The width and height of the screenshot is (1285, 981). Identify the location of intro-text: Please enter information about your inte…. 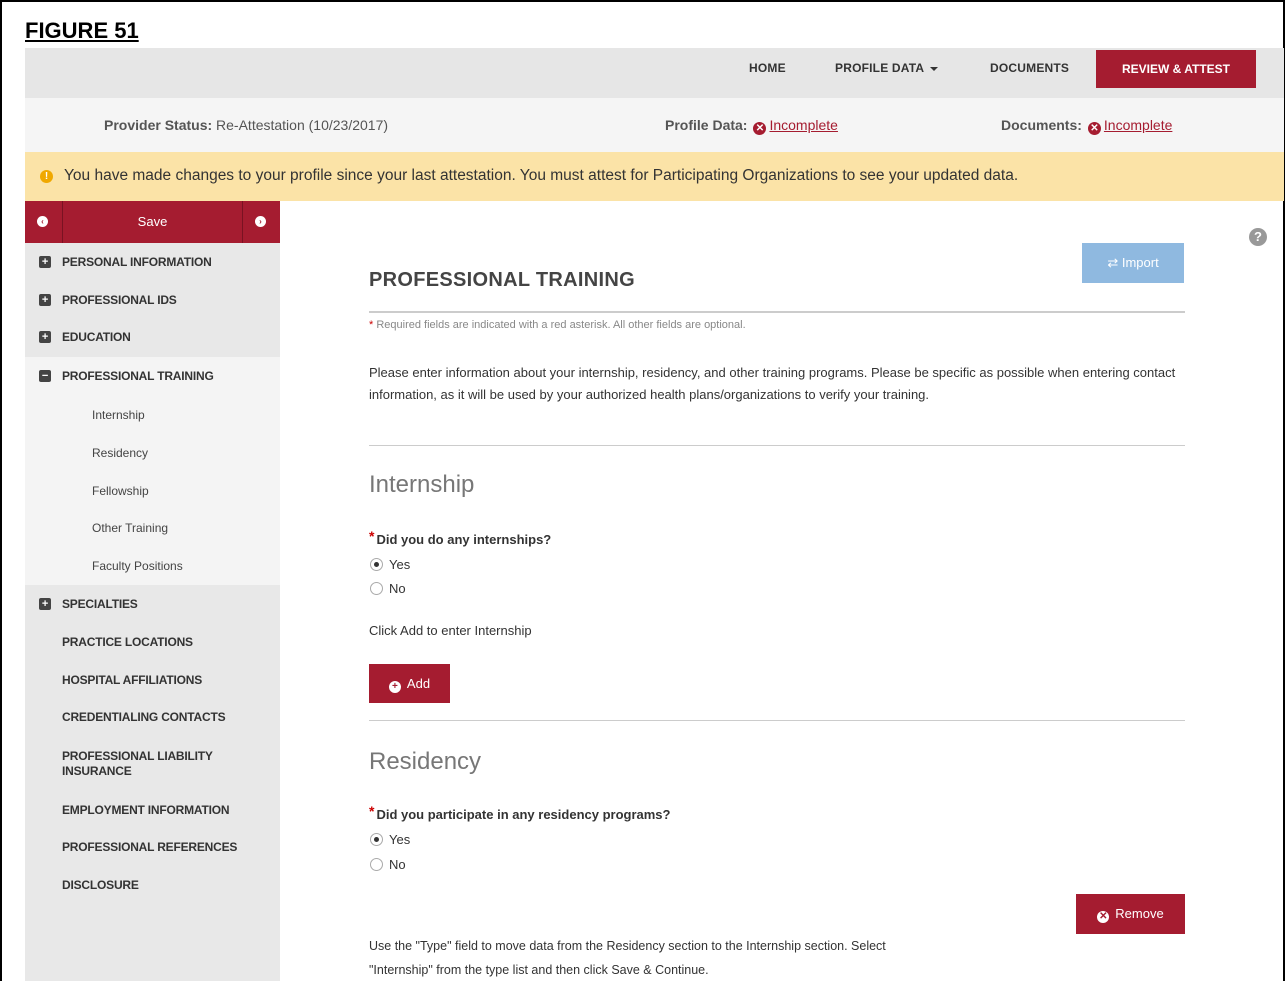
(772, 383).